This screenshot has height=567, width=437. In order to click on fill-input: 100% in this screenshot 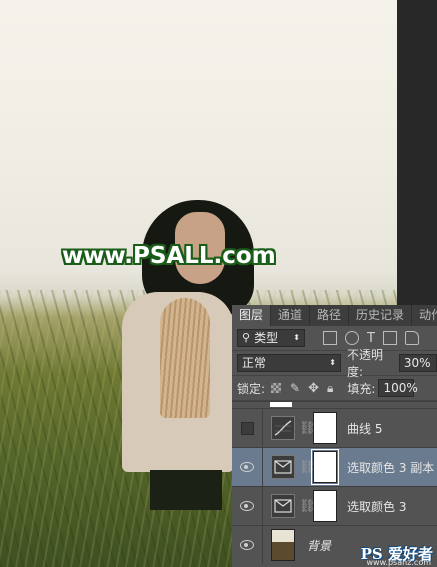, I will do `click(398, 388)`.